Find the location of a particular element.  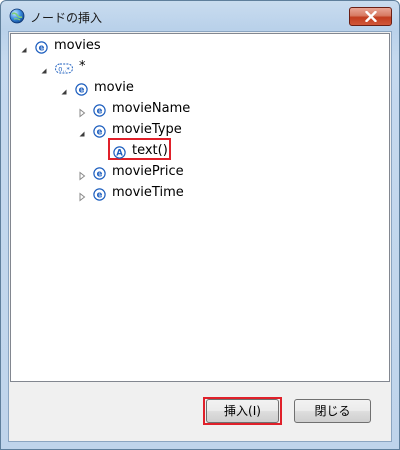

tree-node-wildcard: 0..* * is located at coordinates (62, 66).